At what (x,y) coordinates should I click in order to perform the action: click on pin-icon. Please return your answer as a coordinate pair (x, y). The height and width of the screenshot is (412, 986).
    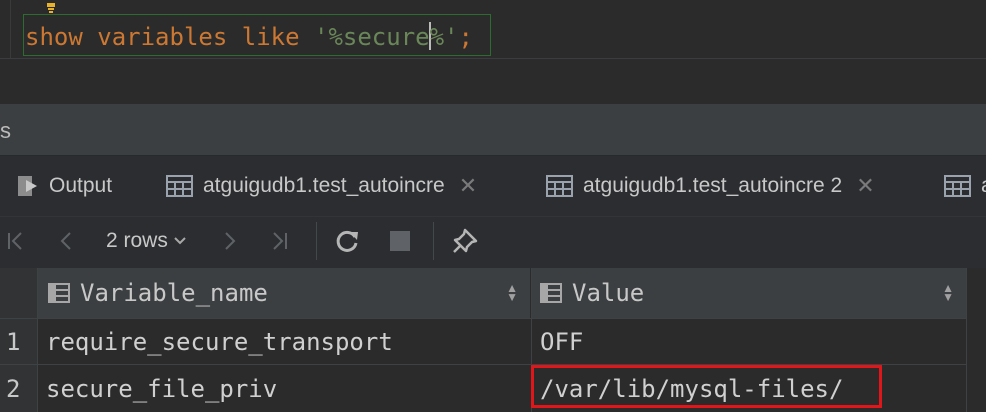
    Looking at the image, I should click on (465, 241).